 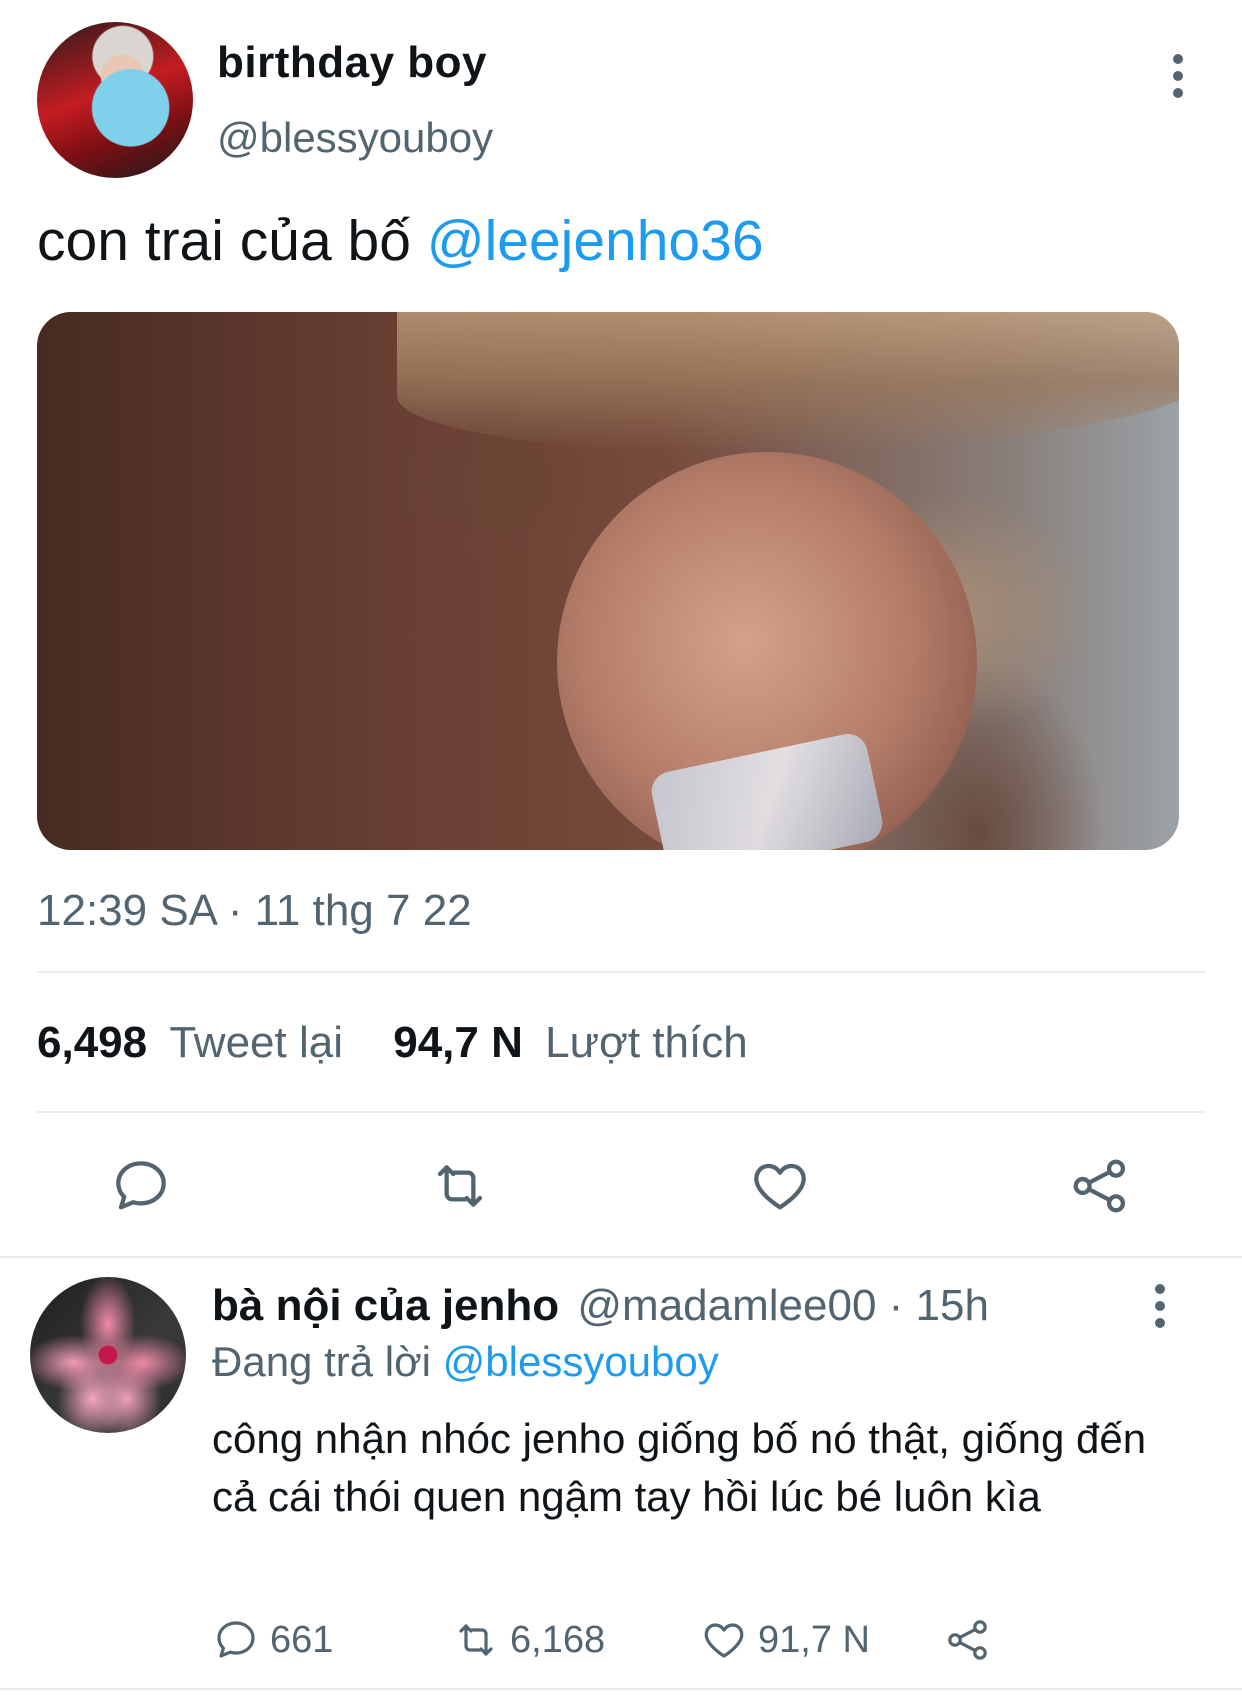 What do you see at coordinates (108, 1355) in the screenshot?
I see `reply-avatar` at bounding box center [108, 1355].